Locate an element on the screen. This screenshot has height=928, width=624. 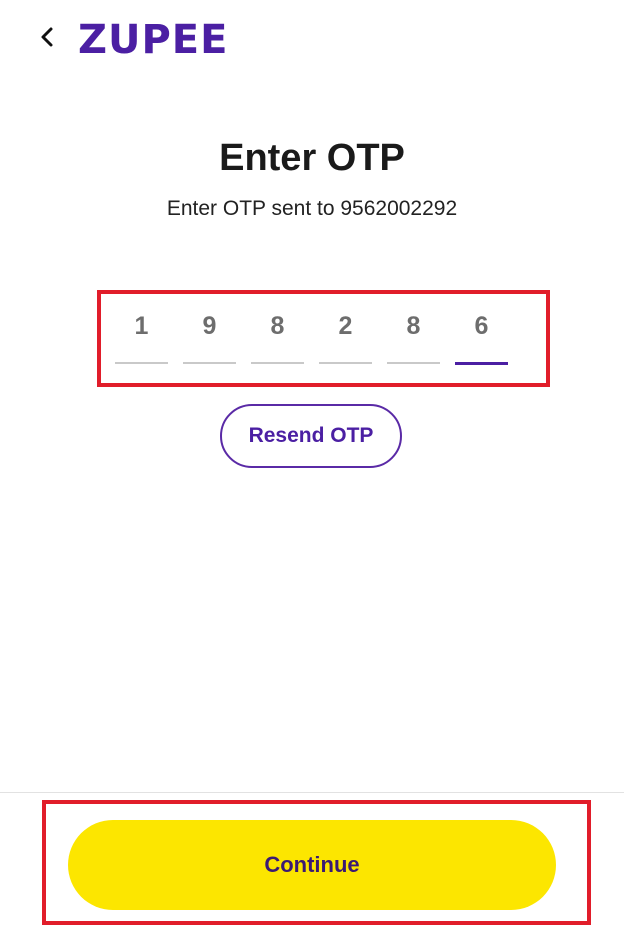
back-button is located at coordinates (47, 39).